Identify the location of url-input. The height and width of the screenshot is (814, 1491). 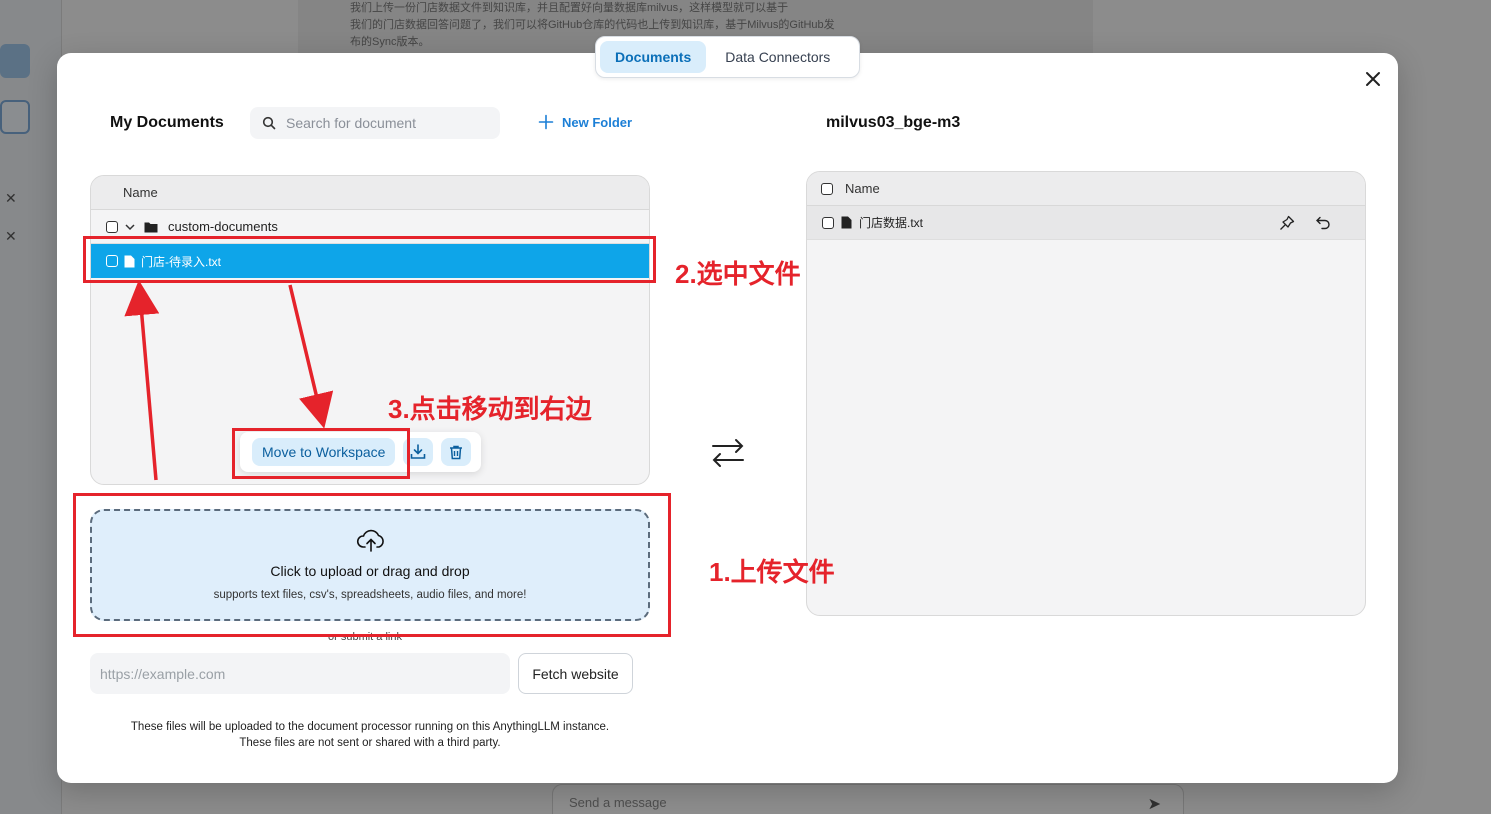
(300, 673).